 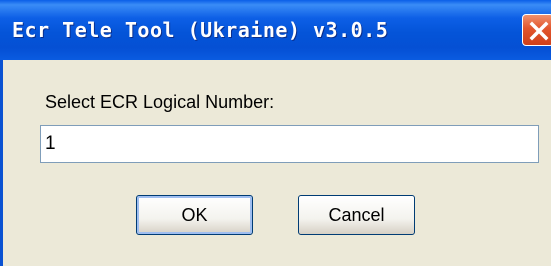 I want to click on ok-button: OK, so click(x=194, y=215).